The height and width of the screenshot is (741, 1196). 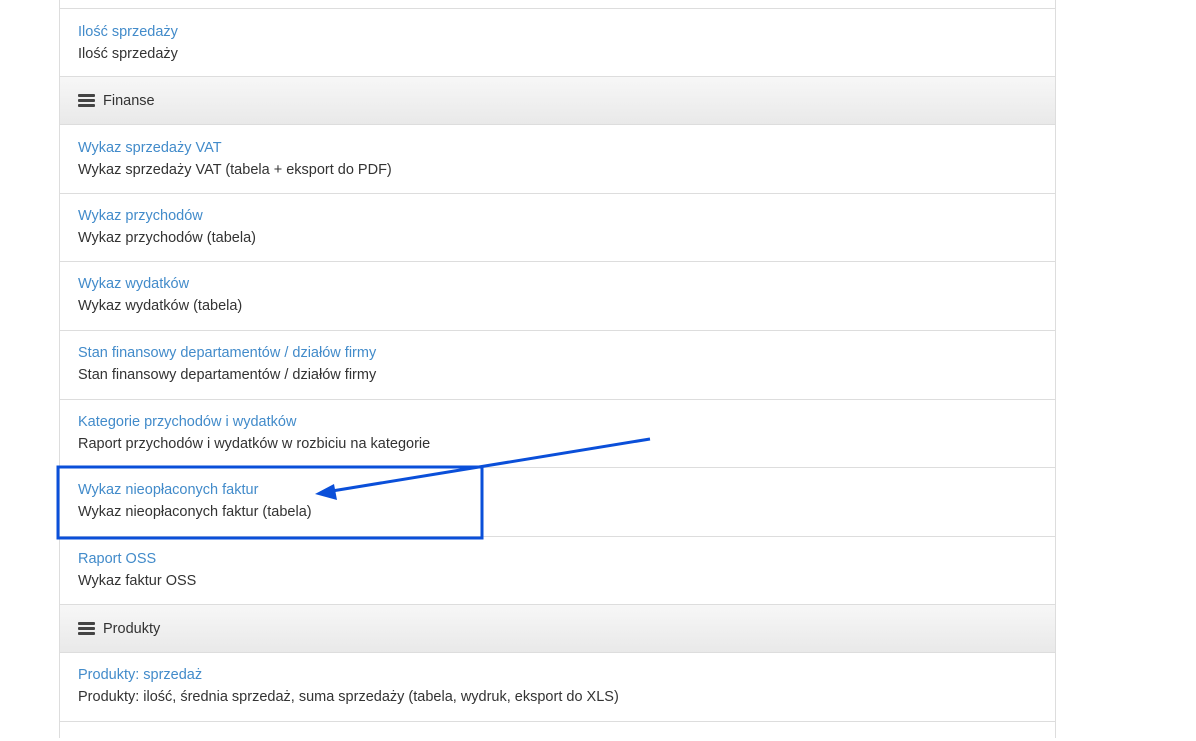 What do you see at coordinates (128, 54) in the screenshot?
I see `report-description: Ilość sprzedaży` at bounding box center [128, 54].